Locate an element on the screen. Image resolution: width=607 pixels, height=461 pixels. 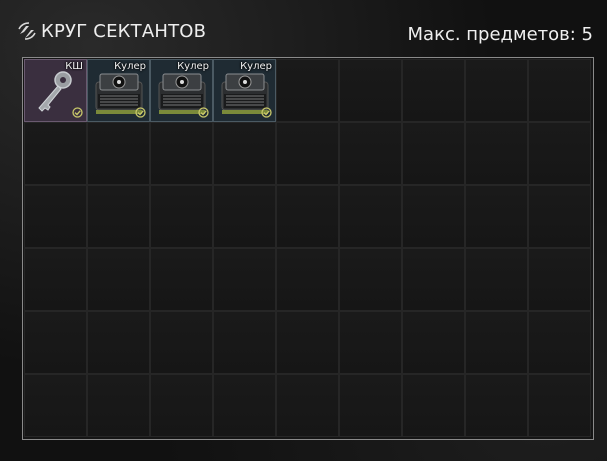
title-wrap: КРУГ СЕКТАНТОВ is located at coordinates (111, 31).